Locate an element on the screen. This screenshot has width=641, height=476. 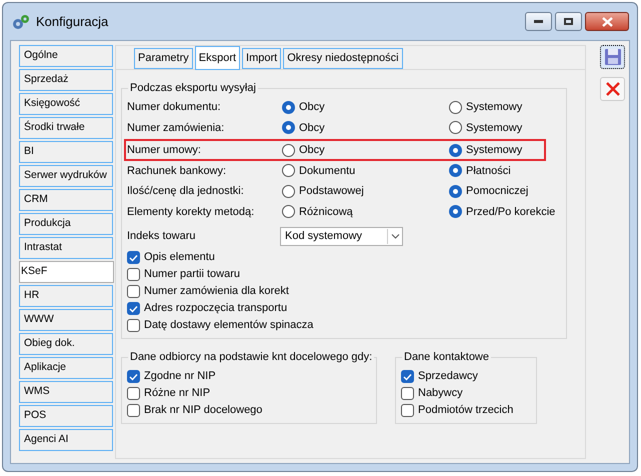
row-label: Elementy korekty metodą: is located at coordinates (191, 212).